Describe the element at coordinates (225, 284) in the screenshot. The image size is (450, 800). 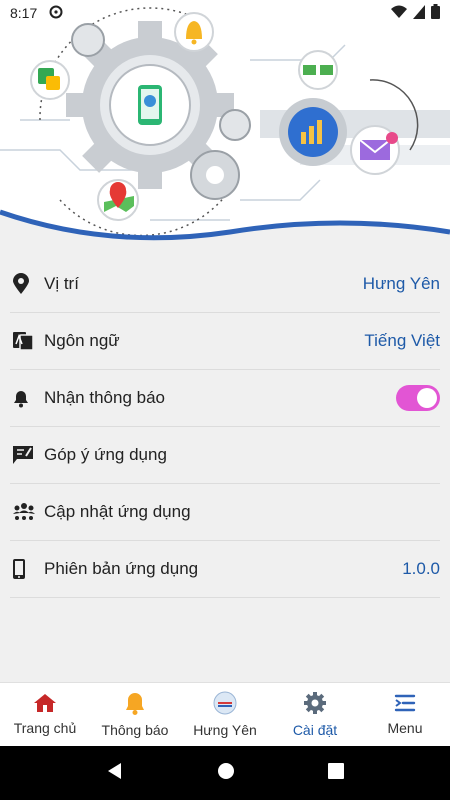
I see `setting-location: Vị trí Hưng Yên` at that location.